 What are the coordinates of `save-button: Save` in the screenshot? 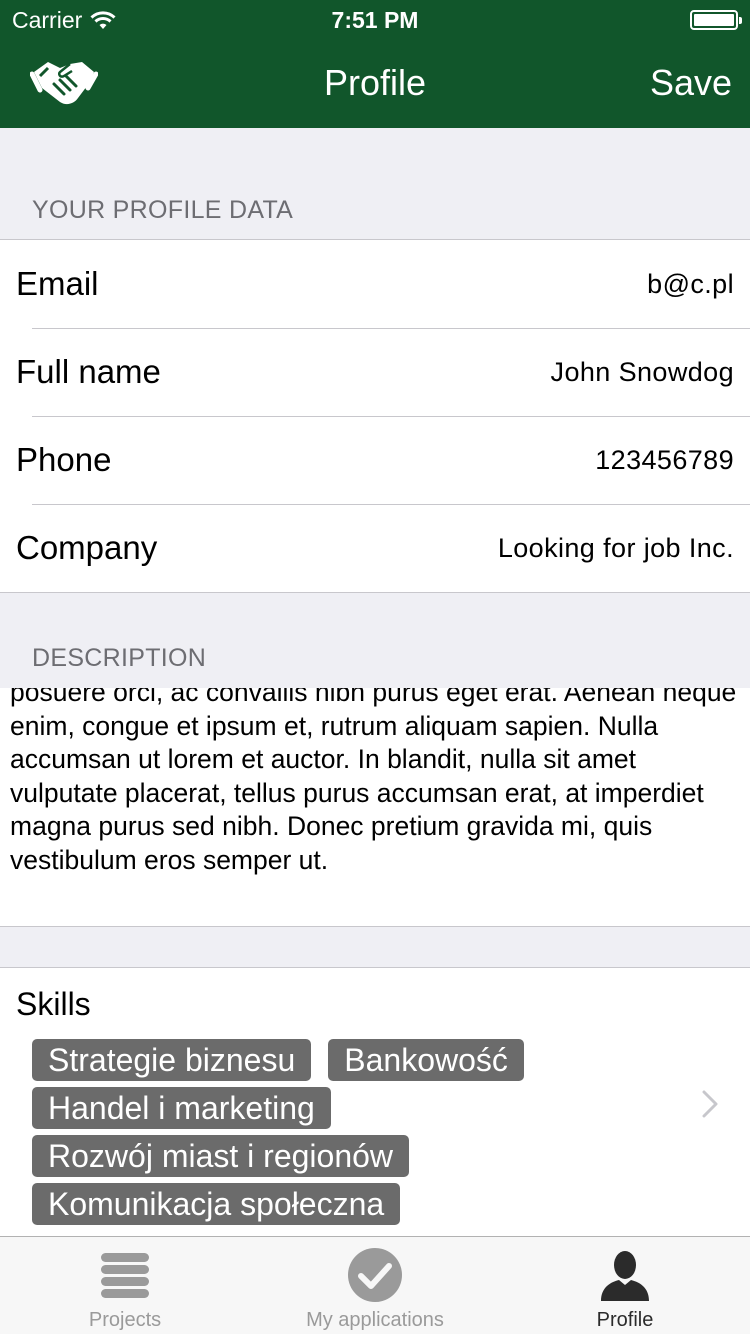 It's located at (691, 83).